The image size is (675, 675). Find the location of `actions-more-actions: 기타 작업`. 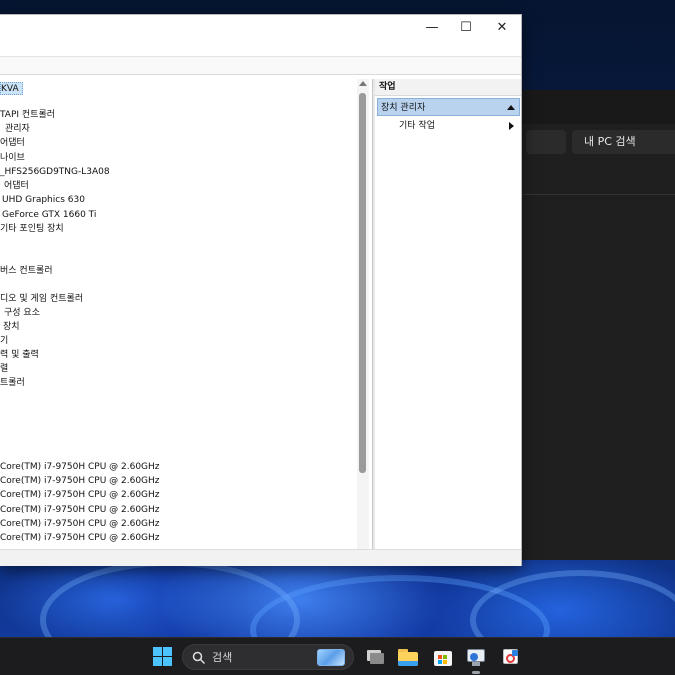

actions-more-actions: 기타 작업 is located at coordinates (448, 126).